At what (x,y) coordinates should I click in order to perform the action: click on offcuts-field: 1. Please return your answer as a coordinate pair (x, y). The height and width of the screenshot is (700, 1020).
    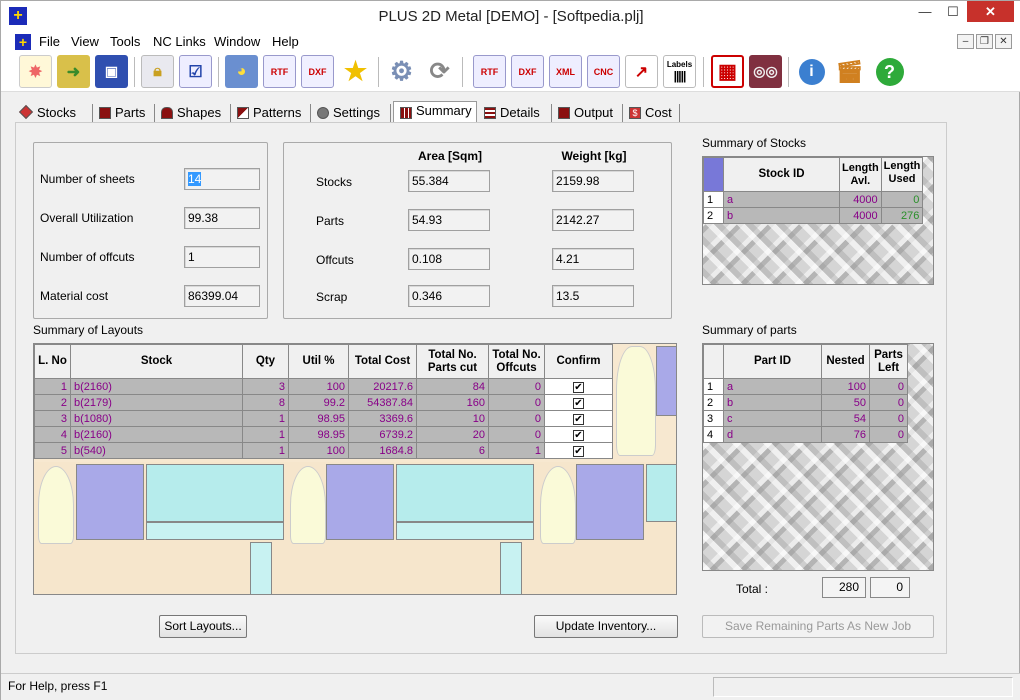
    Looking at the image, I should click on (222, 257).